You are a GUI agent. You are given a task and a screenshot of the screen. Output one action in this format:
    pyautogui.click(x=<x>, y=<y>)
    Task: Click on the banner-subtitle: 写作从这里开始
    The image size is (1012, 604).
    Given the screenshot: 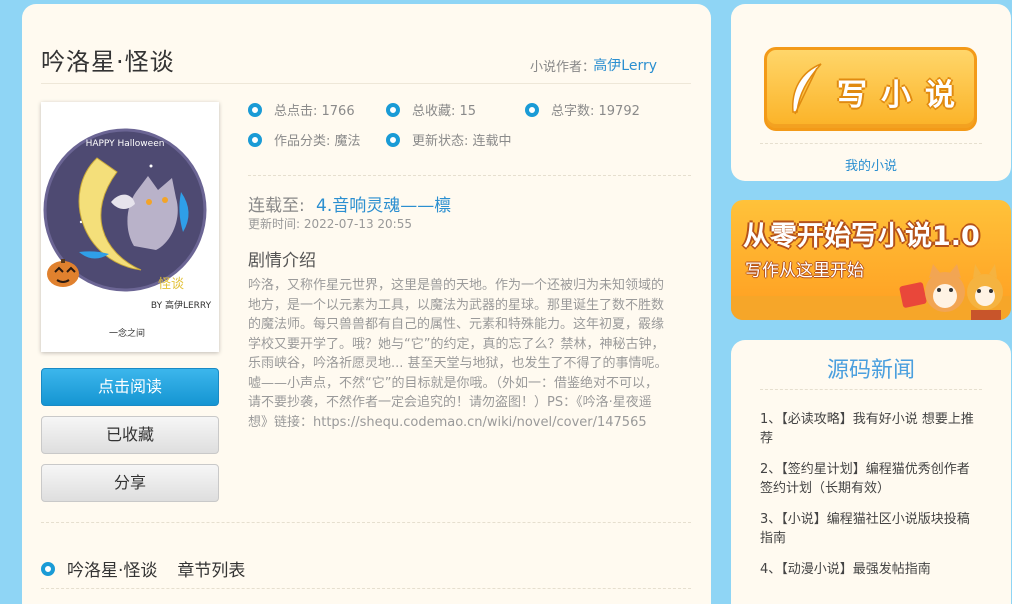 What is the action you would take?
    pyautogui.click(x=804, y=271)
    